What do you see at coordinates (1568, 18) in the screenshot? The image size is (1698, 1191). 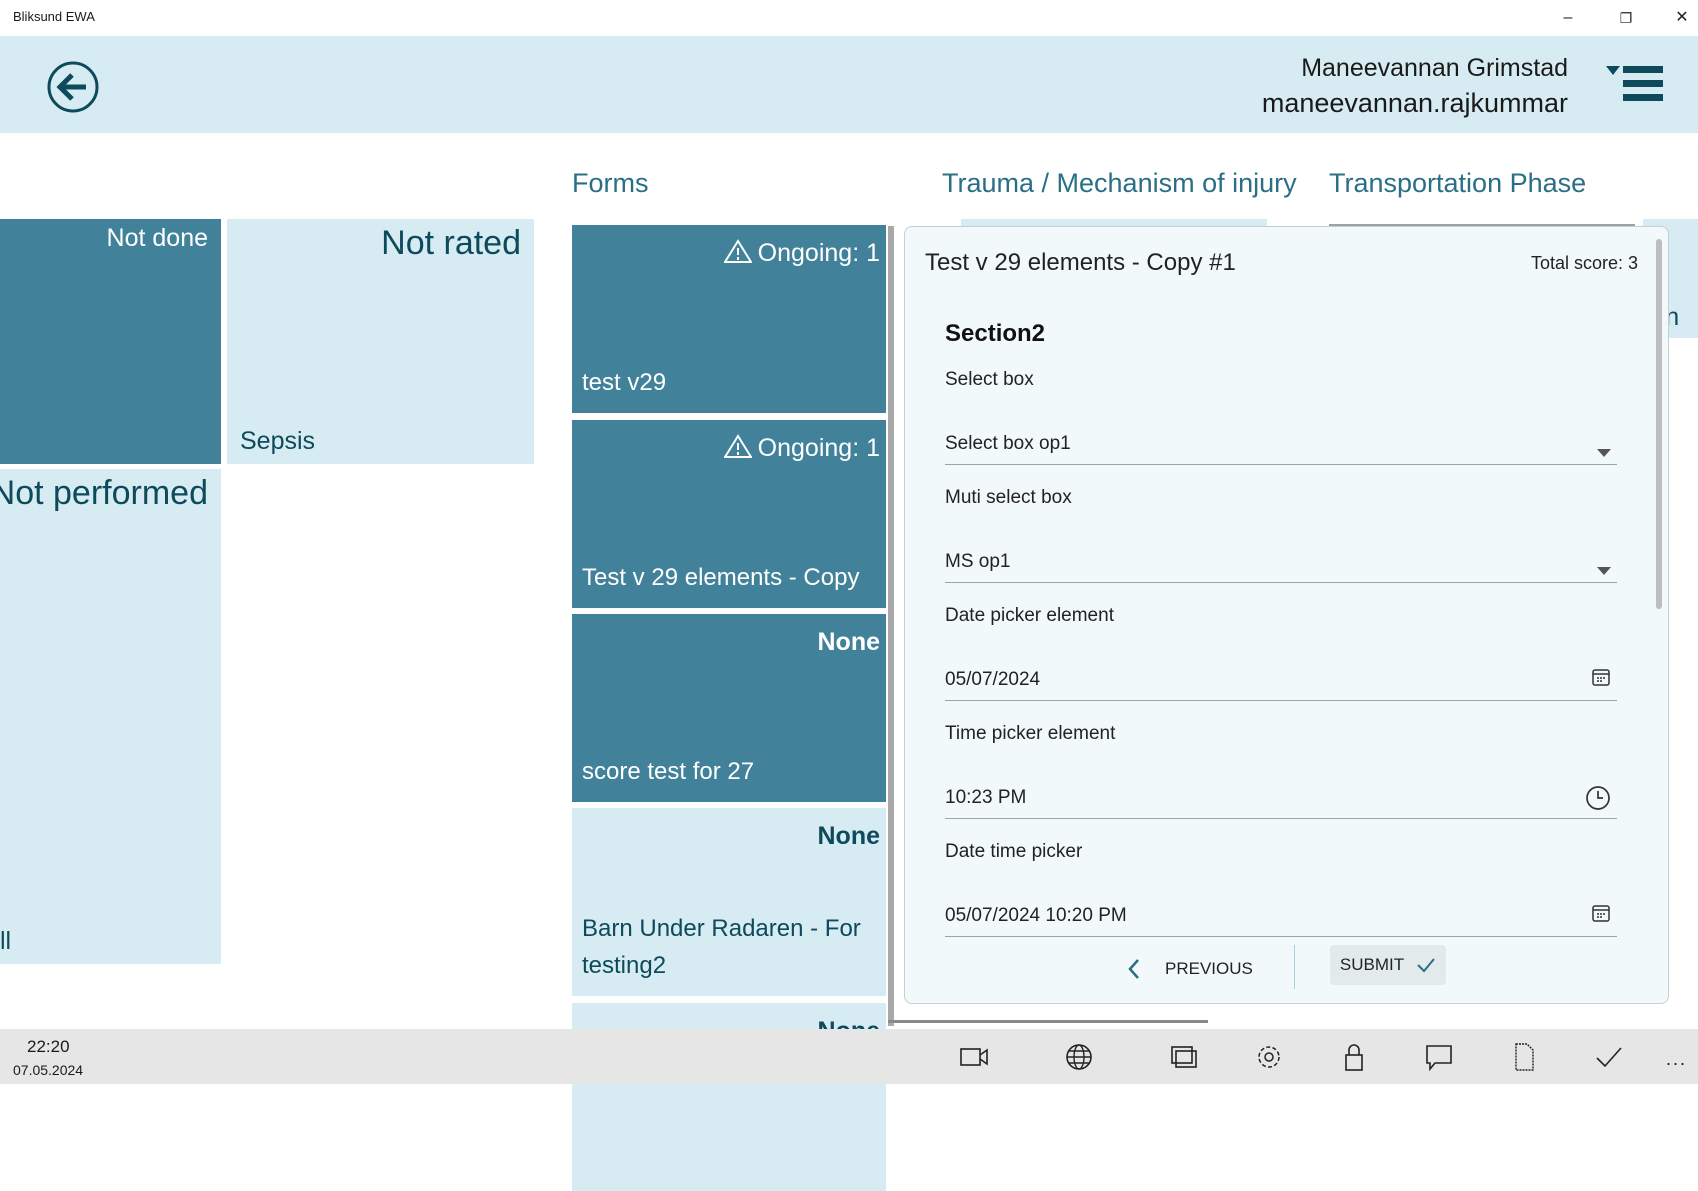 I see `minimize-button: –` at bounding box center [1568, 18].